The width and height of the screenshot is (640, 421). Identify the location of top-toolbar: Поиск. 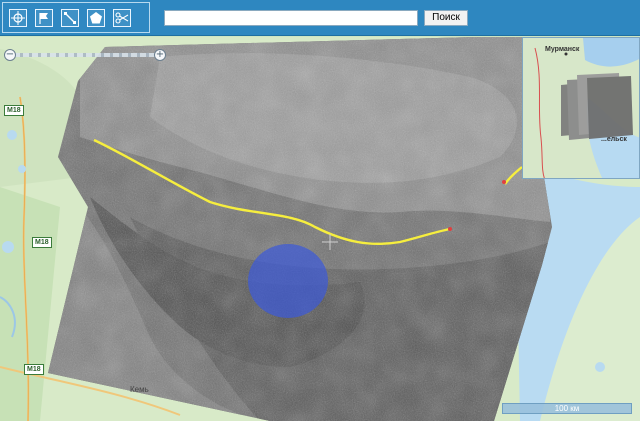
(320, 18).